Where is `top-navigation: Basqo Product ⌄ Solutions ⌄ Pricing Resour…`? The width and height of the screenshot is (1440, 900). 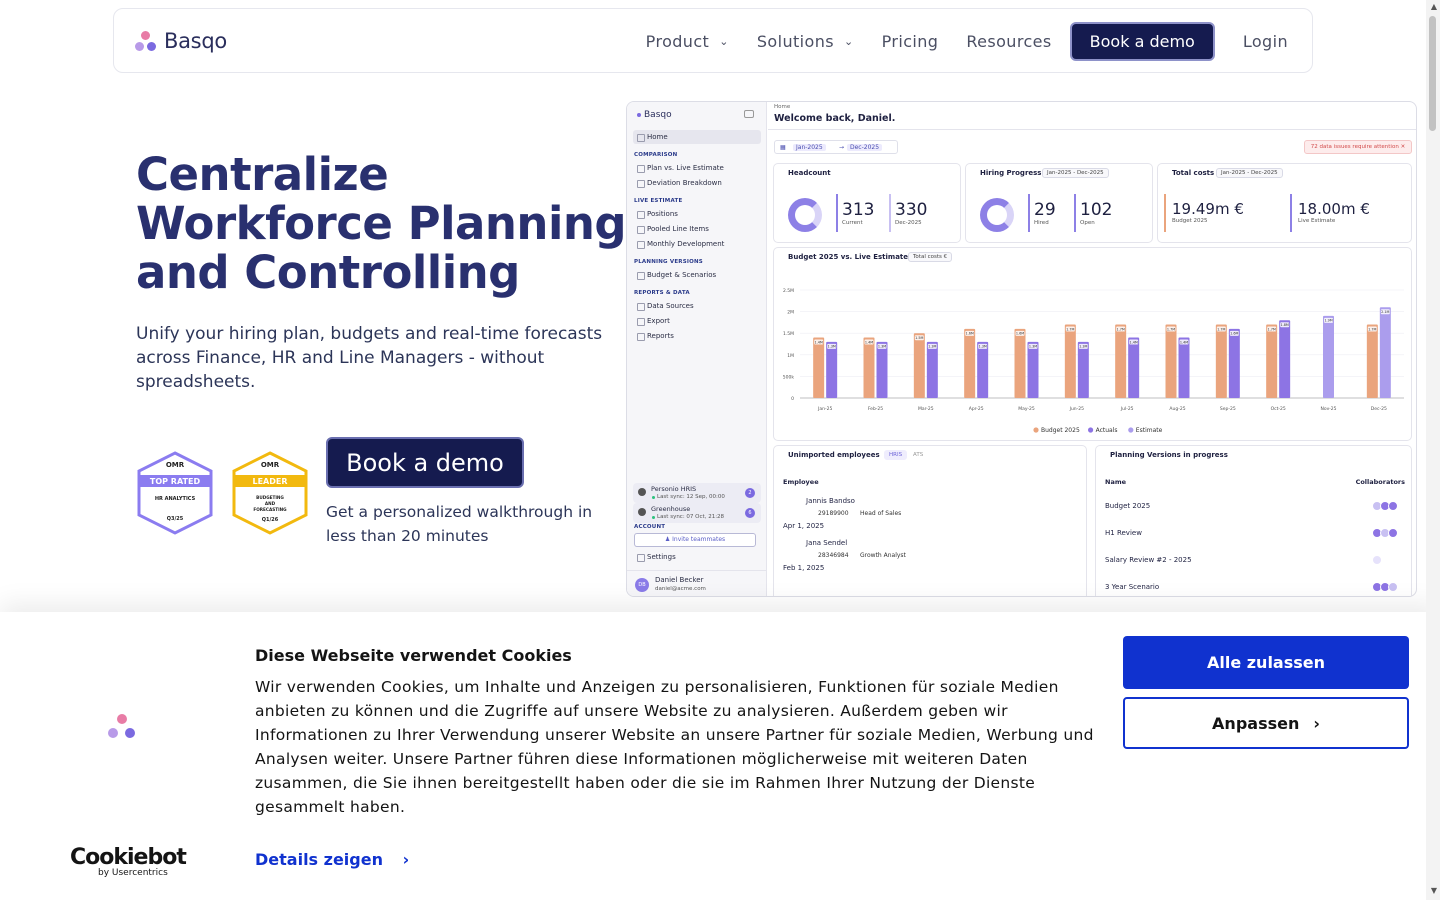
top-navigation: Basqo Product ⌄ Solutions ⌄ Pricing Resour… is located at coordinates (713, 40).